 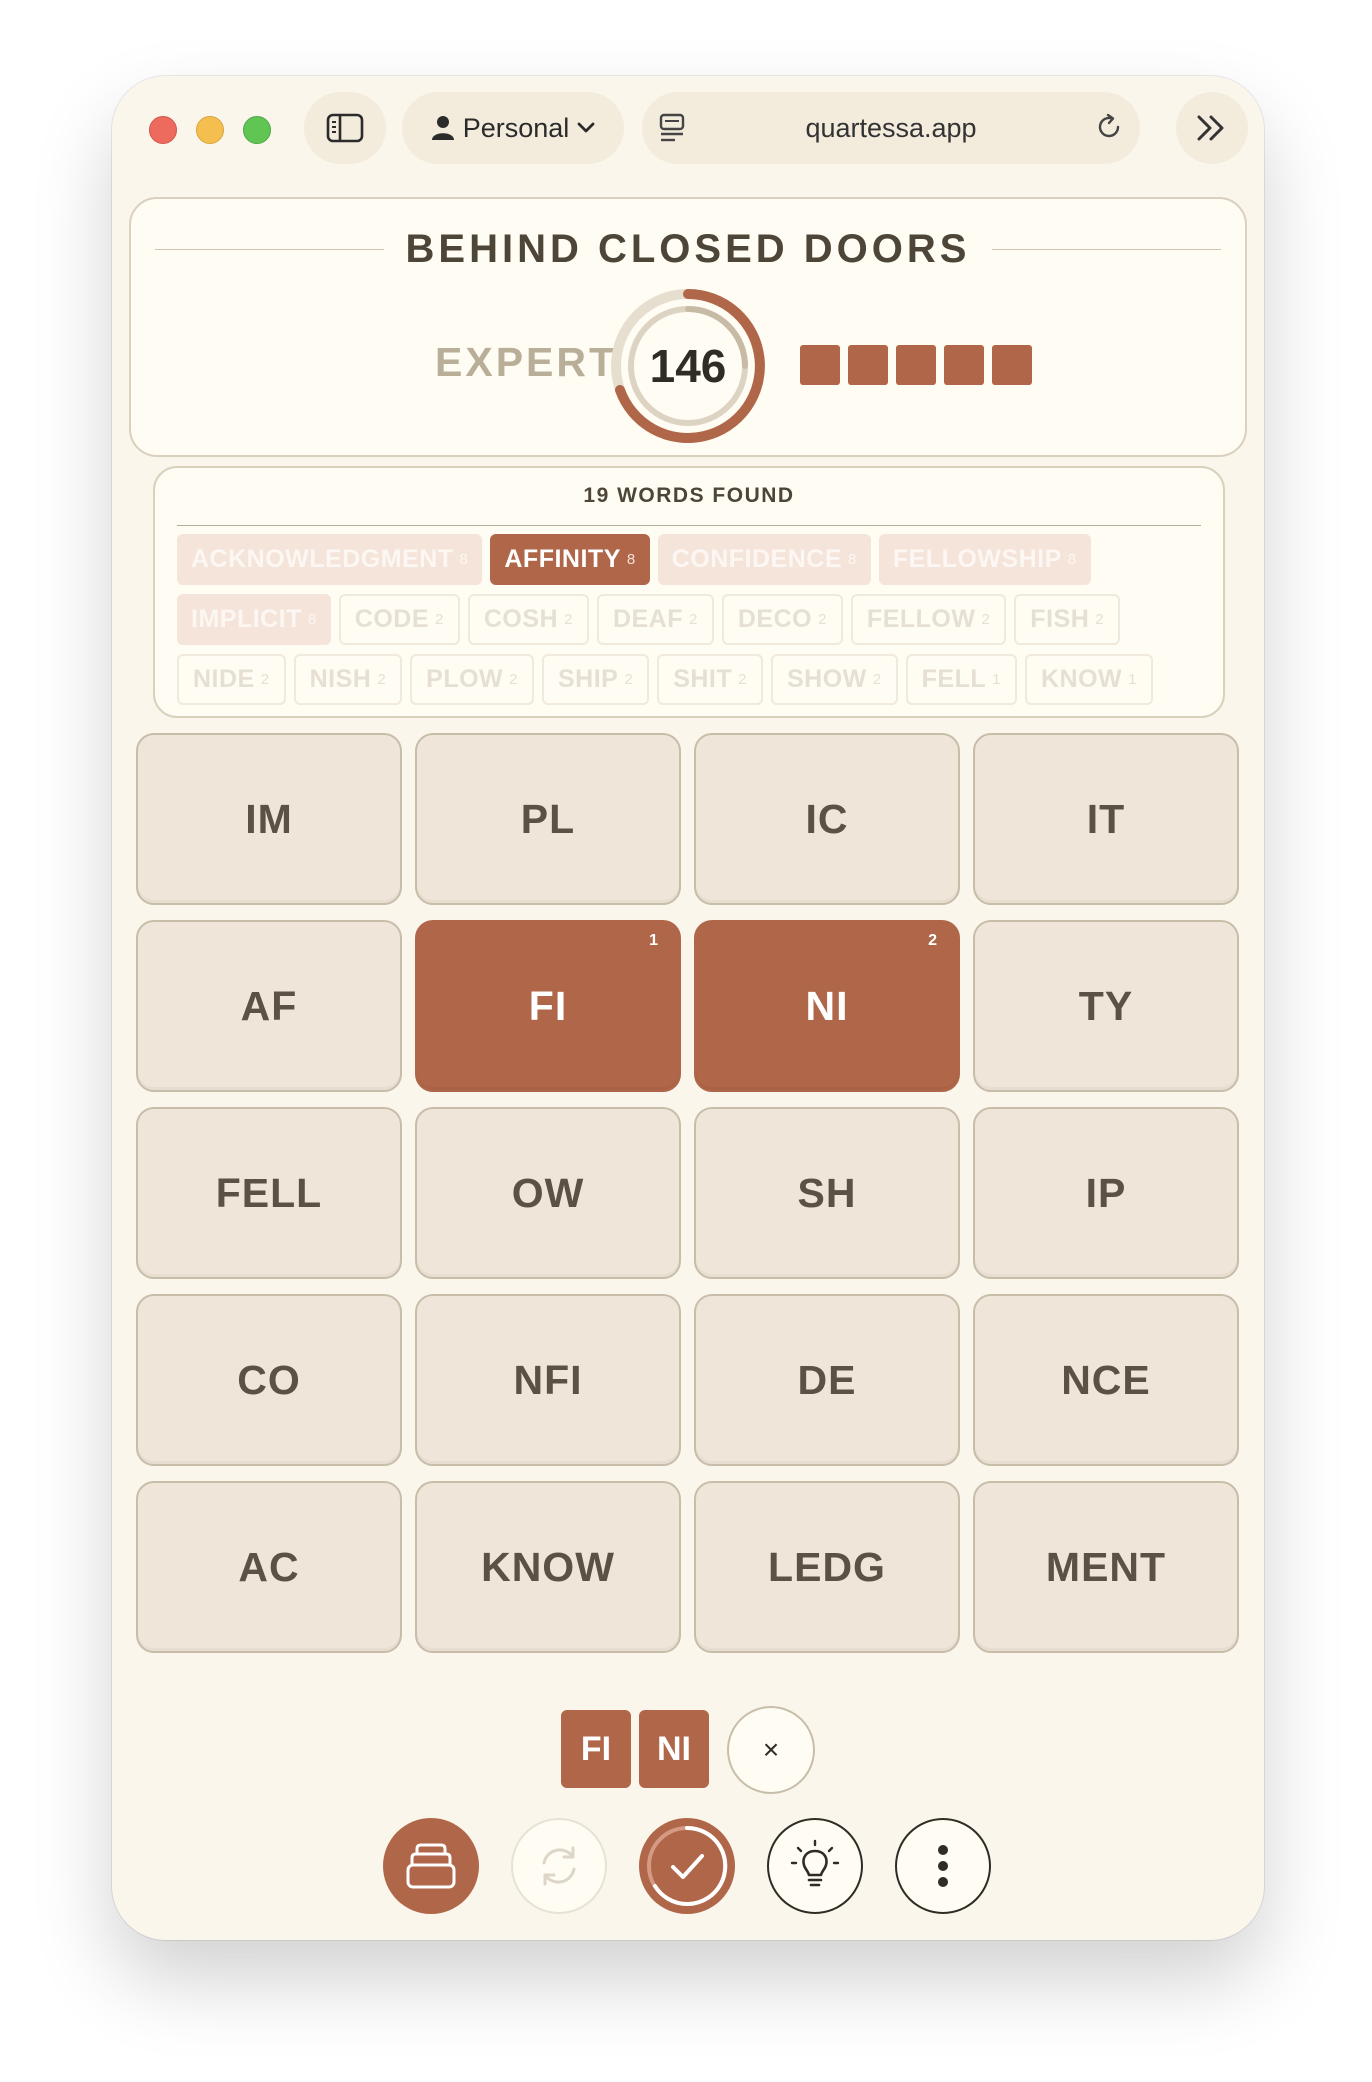 I want to click on found-word-chip: DECO 2, so click(x=782, y=619).